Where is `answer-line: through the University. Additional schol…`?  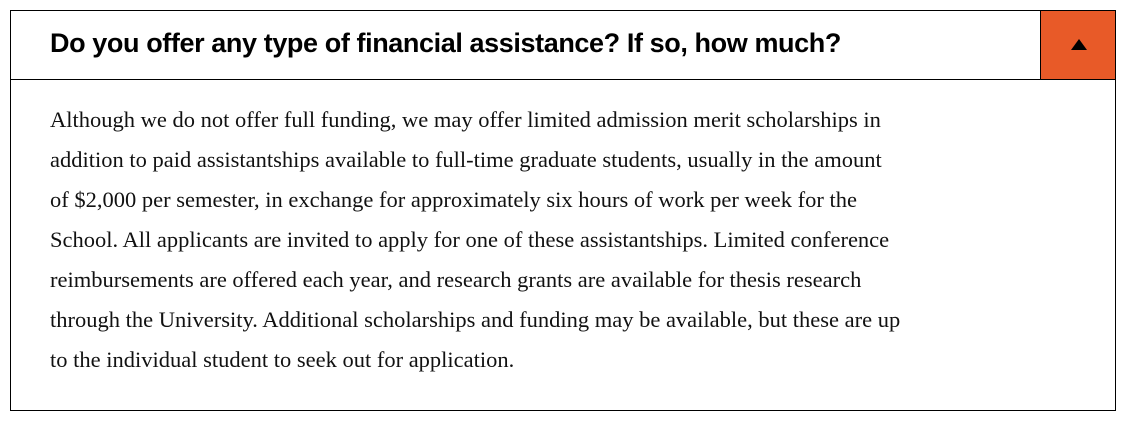
answer-line: through the University. Additional schol… is located at coordinates (475, 319).